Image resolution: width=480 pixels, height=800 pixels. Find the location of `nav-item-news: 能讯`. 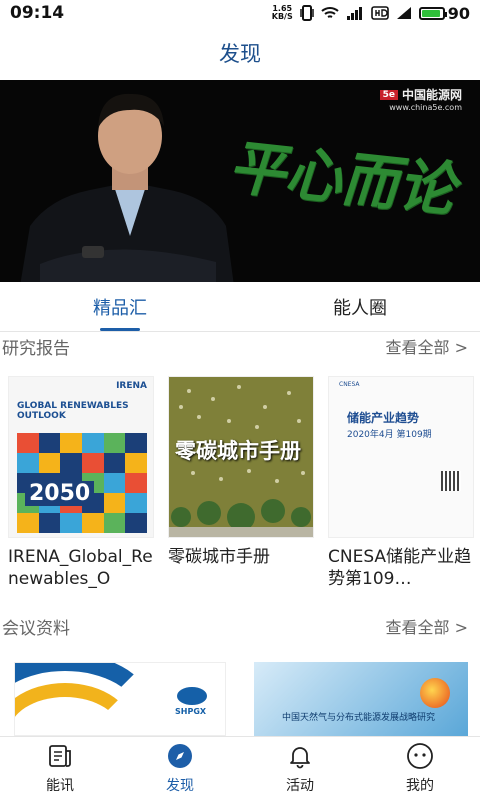

nav-item-news: 能讯 is located at coordinates (60, 768).